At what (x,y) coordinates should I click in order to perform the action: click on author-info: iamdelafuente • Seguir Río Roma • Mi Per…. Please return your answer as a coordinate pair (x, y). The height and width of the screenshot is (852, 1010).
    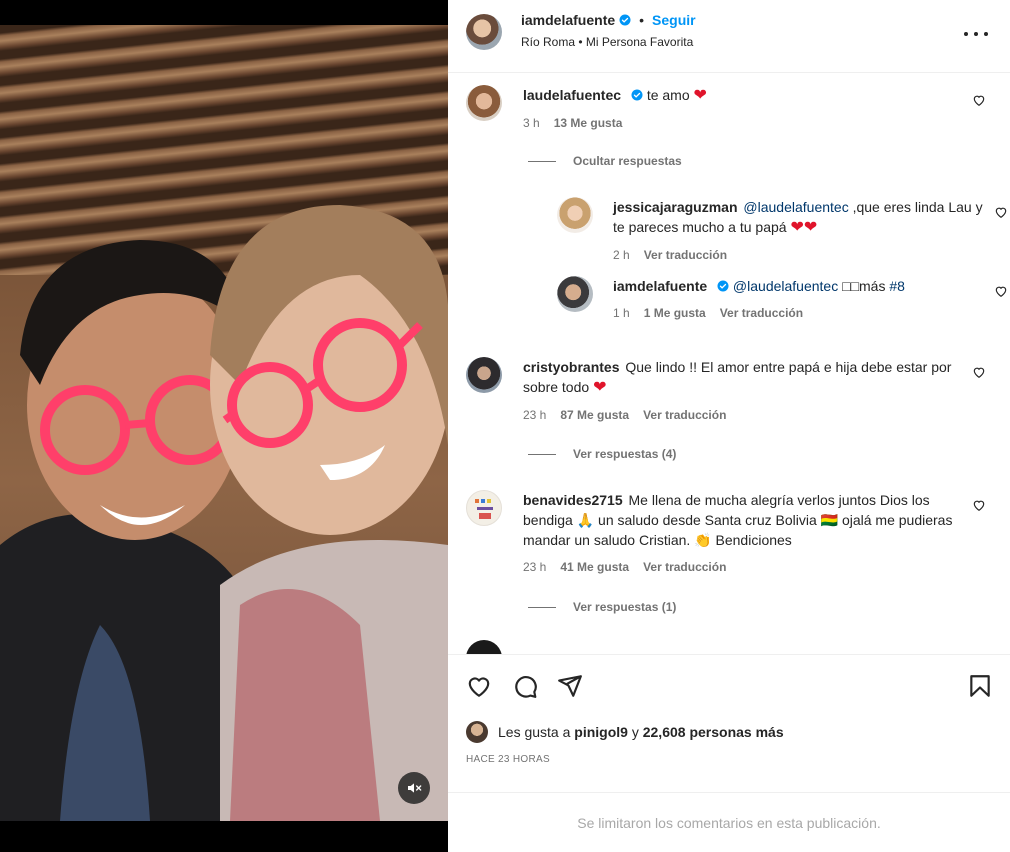
    Looking at the image, I should click on (608, 30).